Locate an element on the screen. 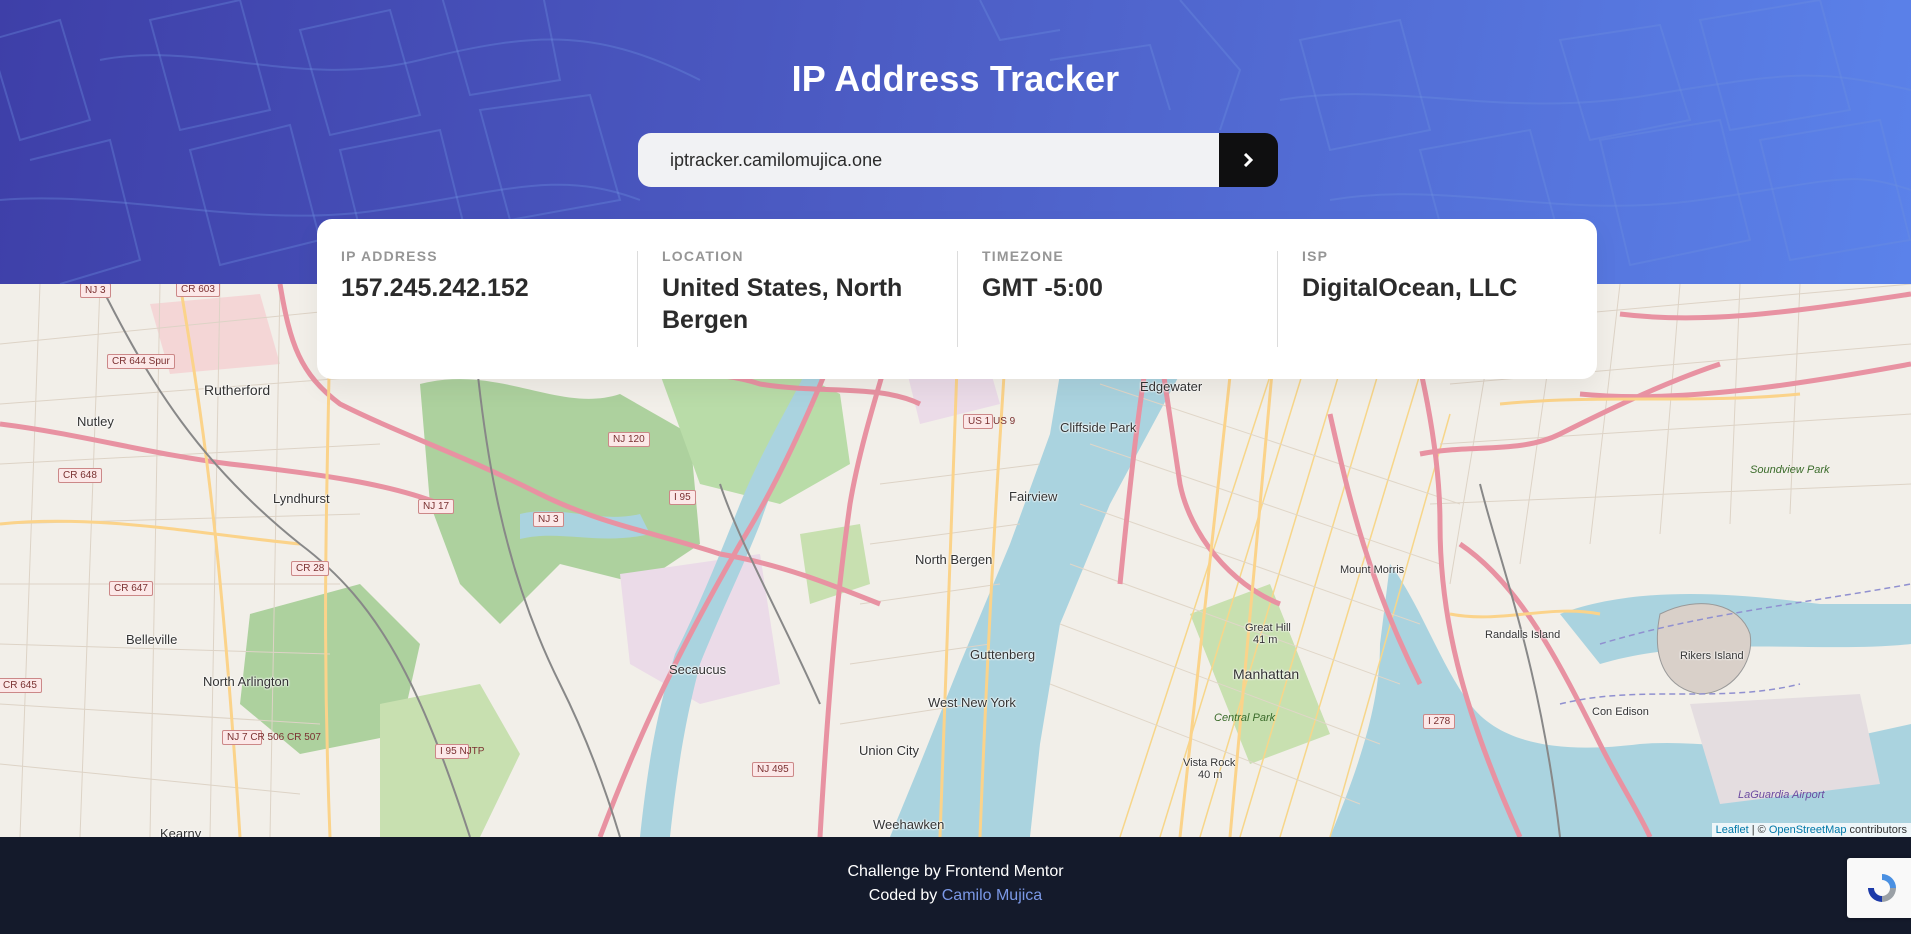 The width and height of the screenshot is (1911, 934). map-label-con-edison: Con Edison is located at coordinates (1620, 712).